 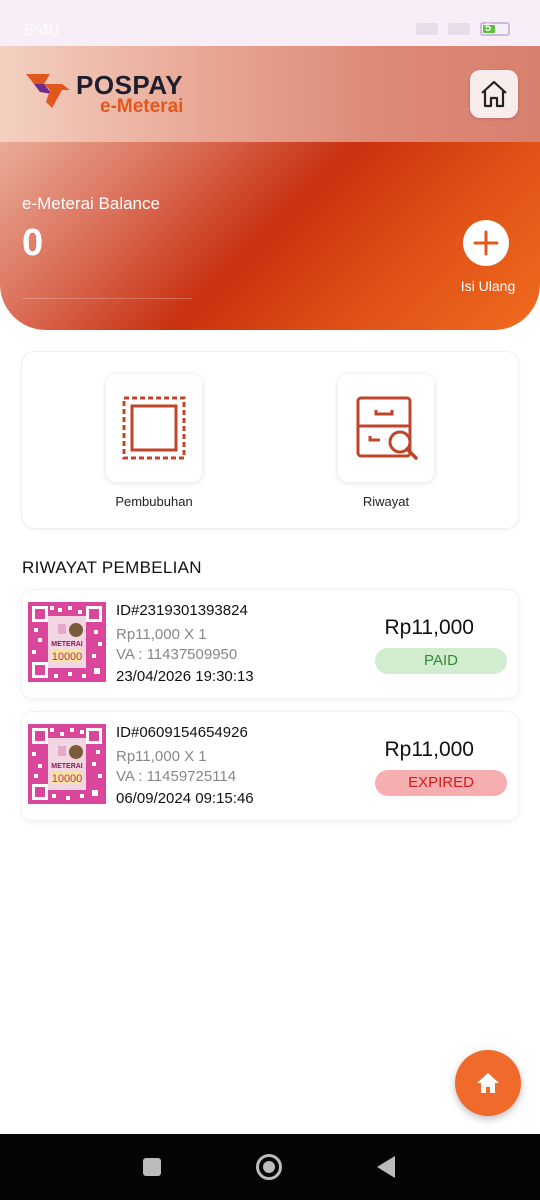 I want to click on topup-button, so click(x=486, y=243).